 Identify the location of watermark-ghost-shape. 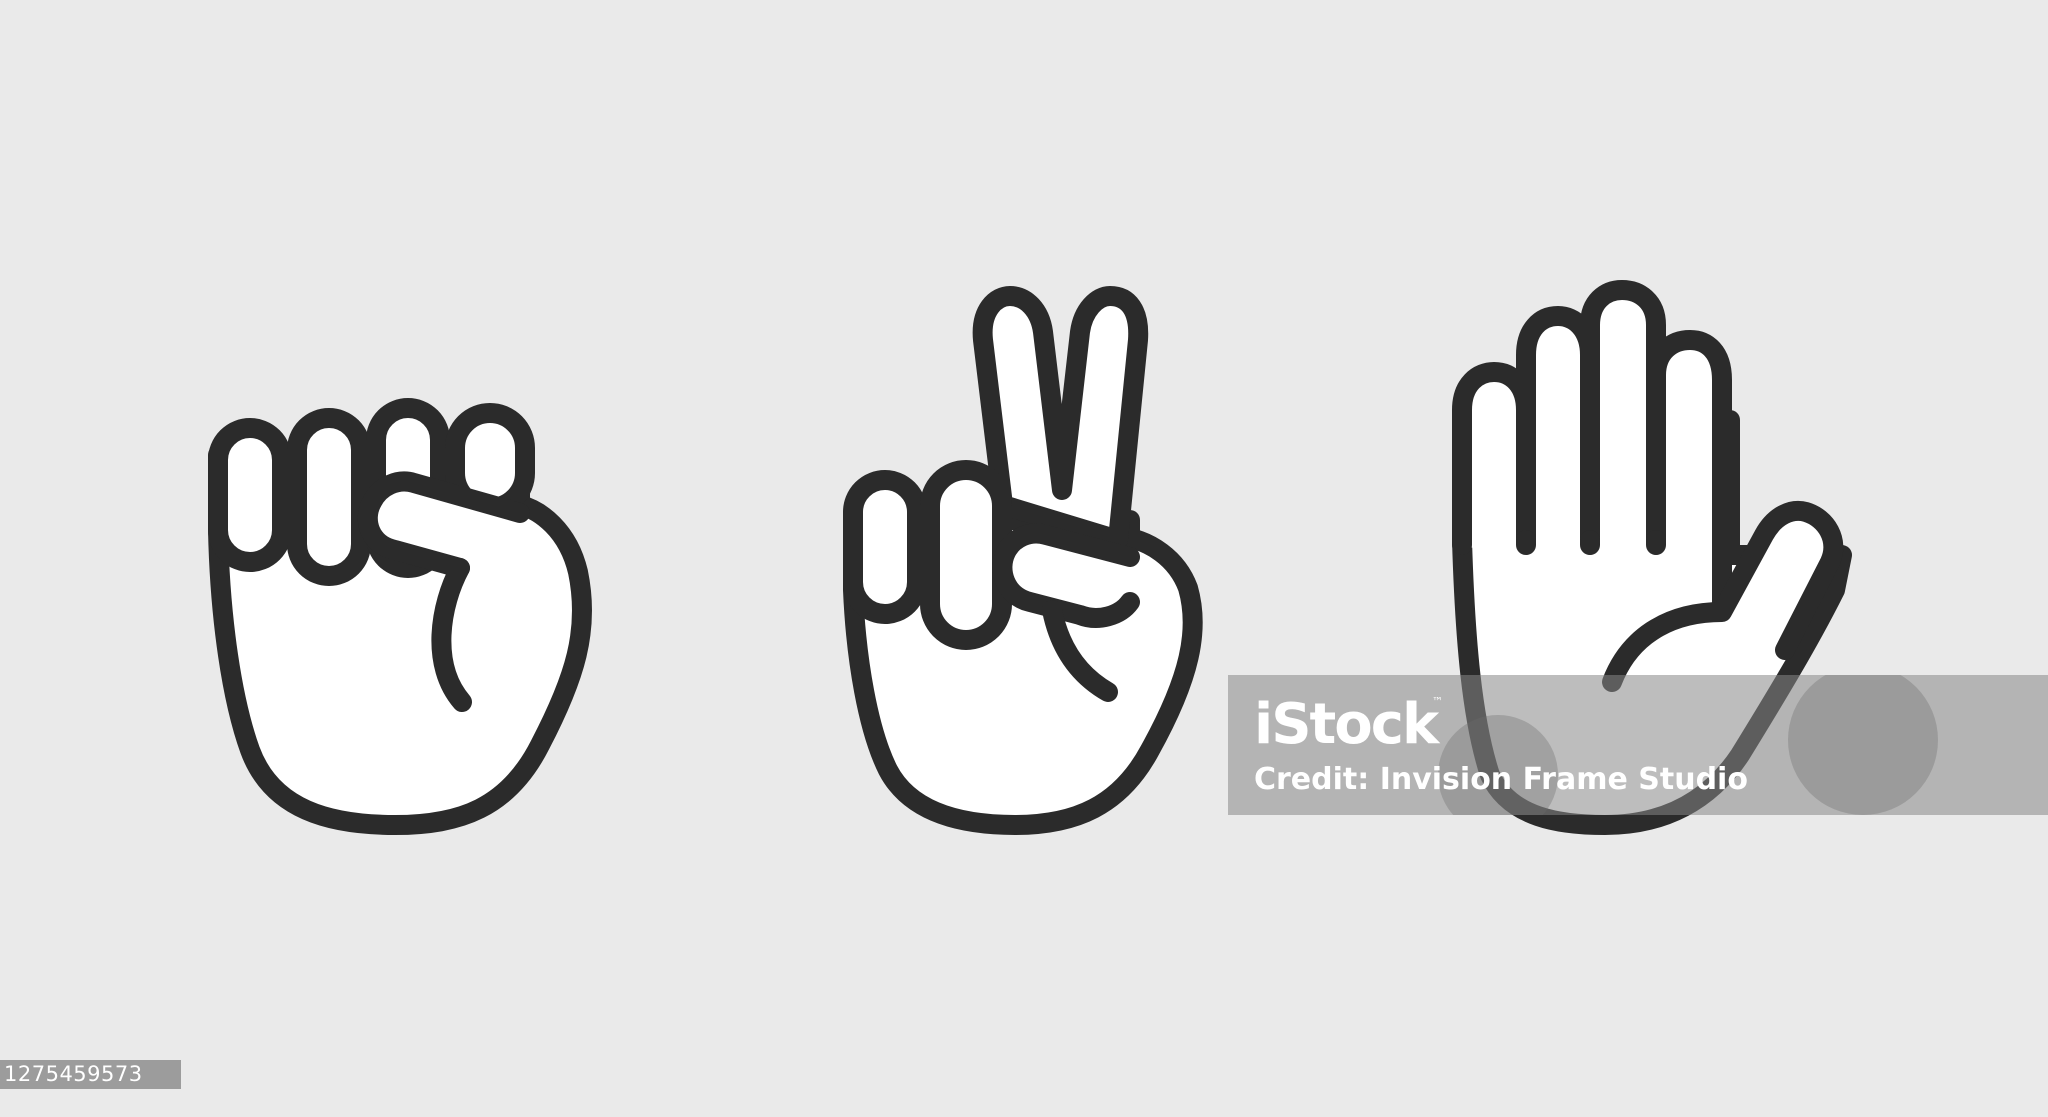
(1863, 745).